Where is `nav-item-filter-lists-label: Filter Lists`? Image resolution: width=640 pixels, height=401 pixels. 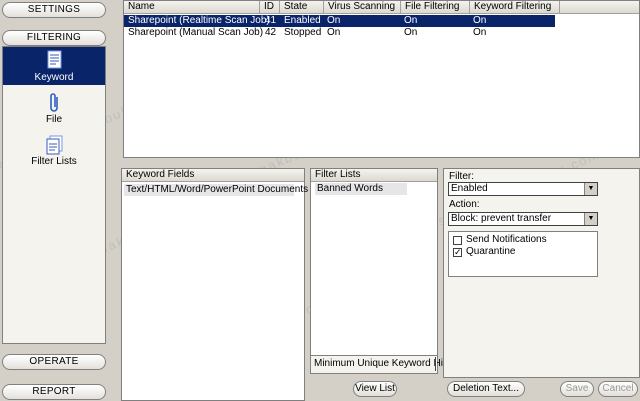 nav-item-filter-lists-label: Filter Lists is located at coordinates (54, 161).